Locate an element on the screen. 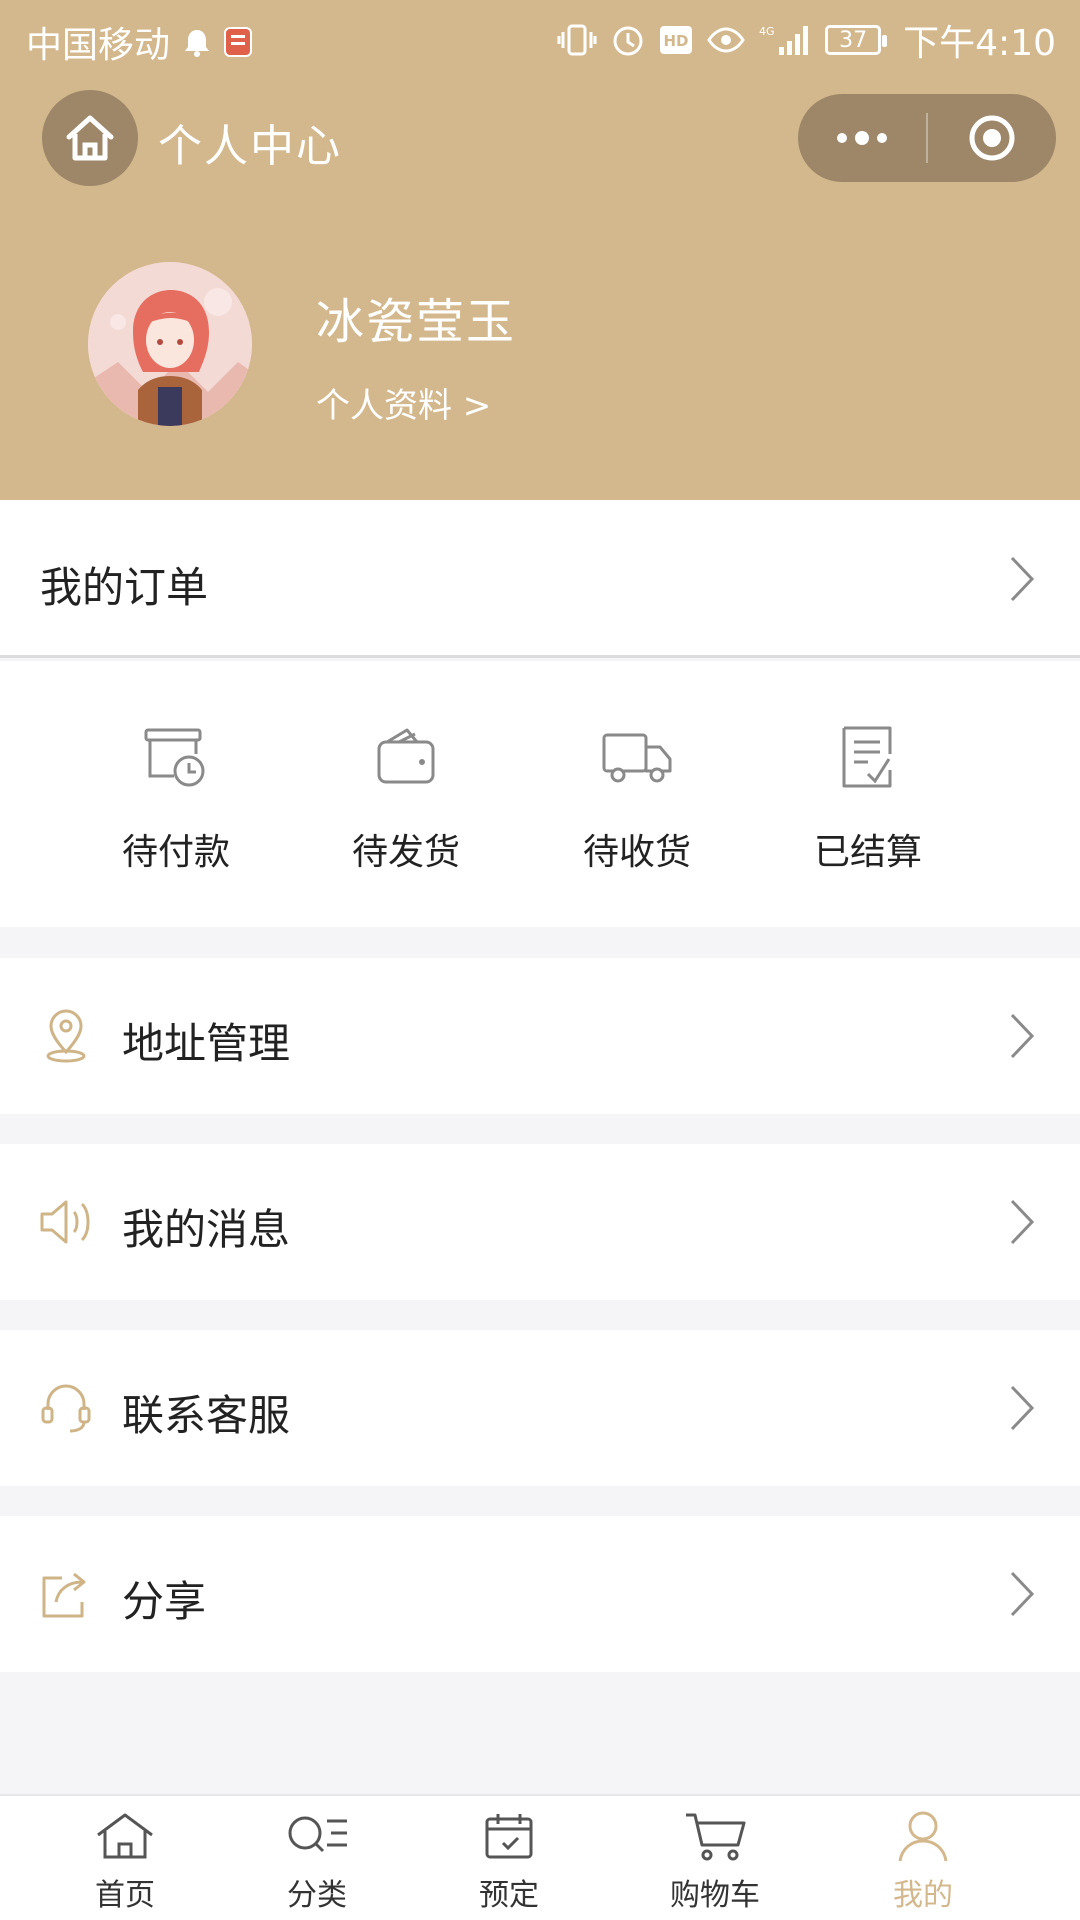  cart-icon is located at coordinates (715, 1836).